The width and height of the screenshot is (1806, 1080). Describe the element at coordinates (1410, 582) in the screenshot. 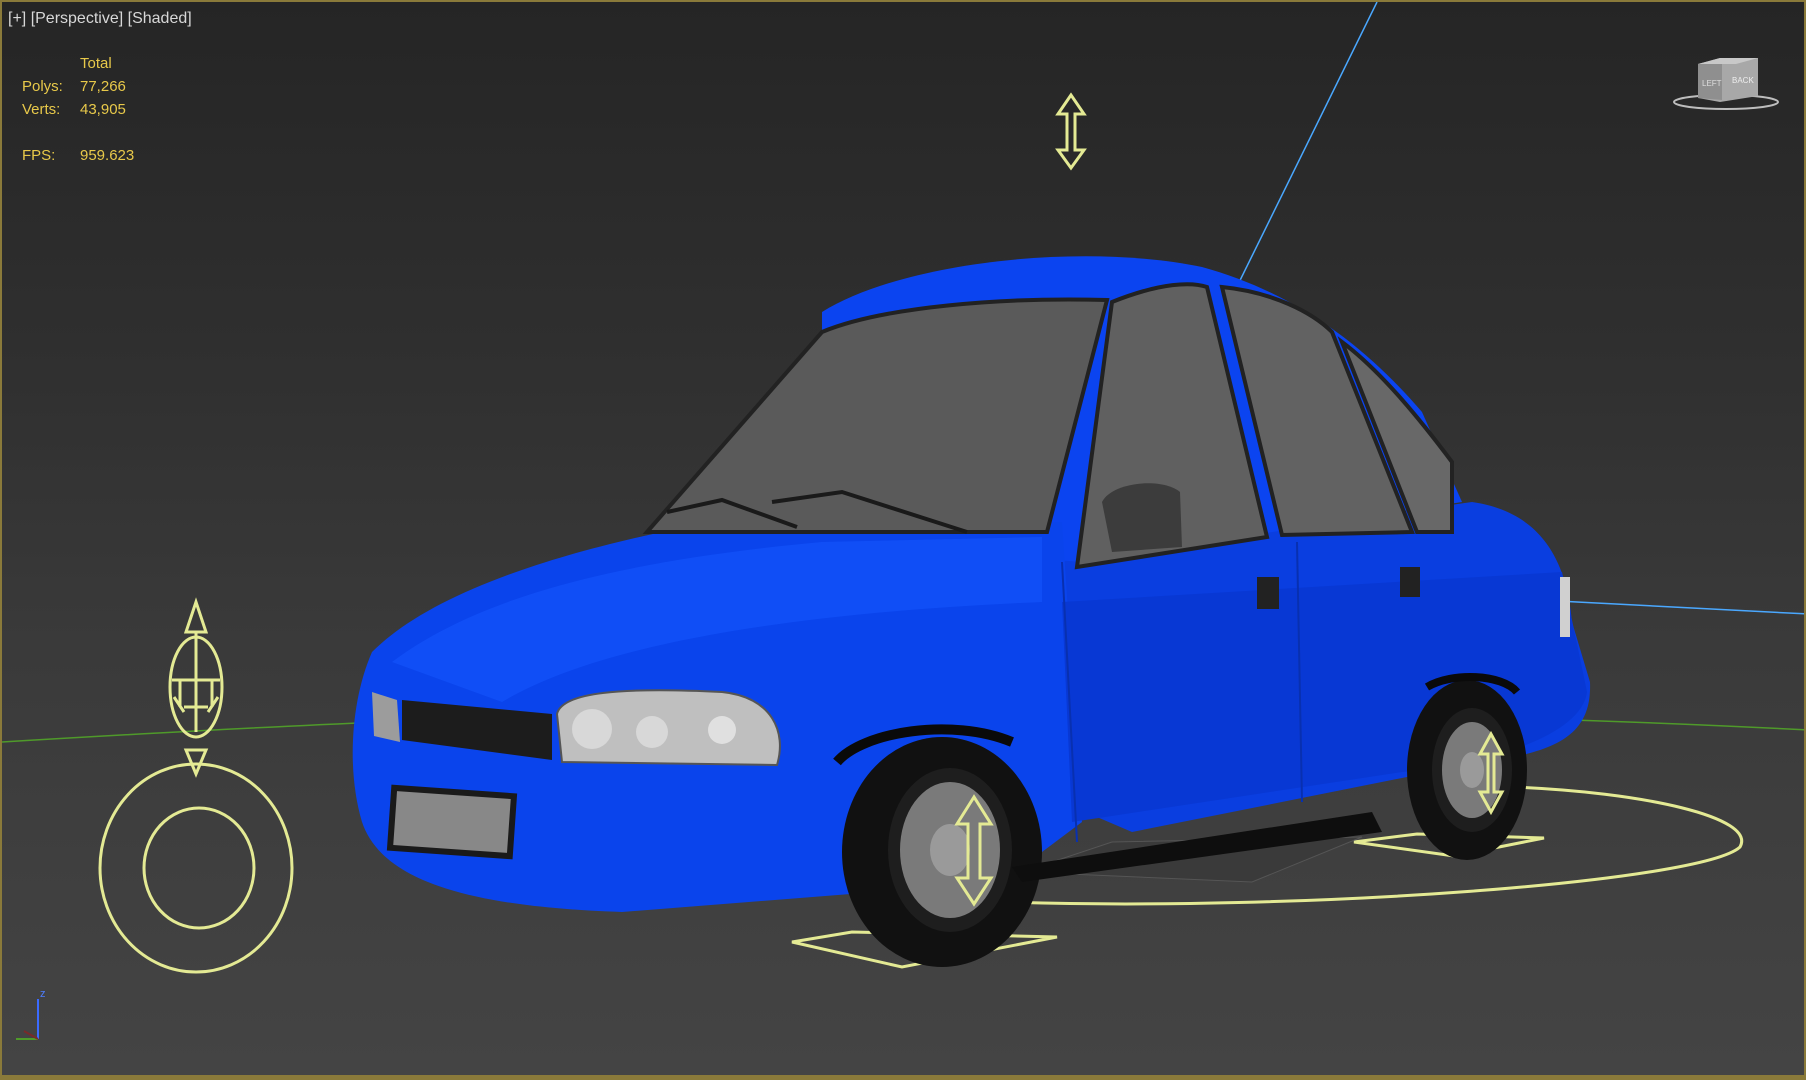

I see `door-handle-rear` at that location.